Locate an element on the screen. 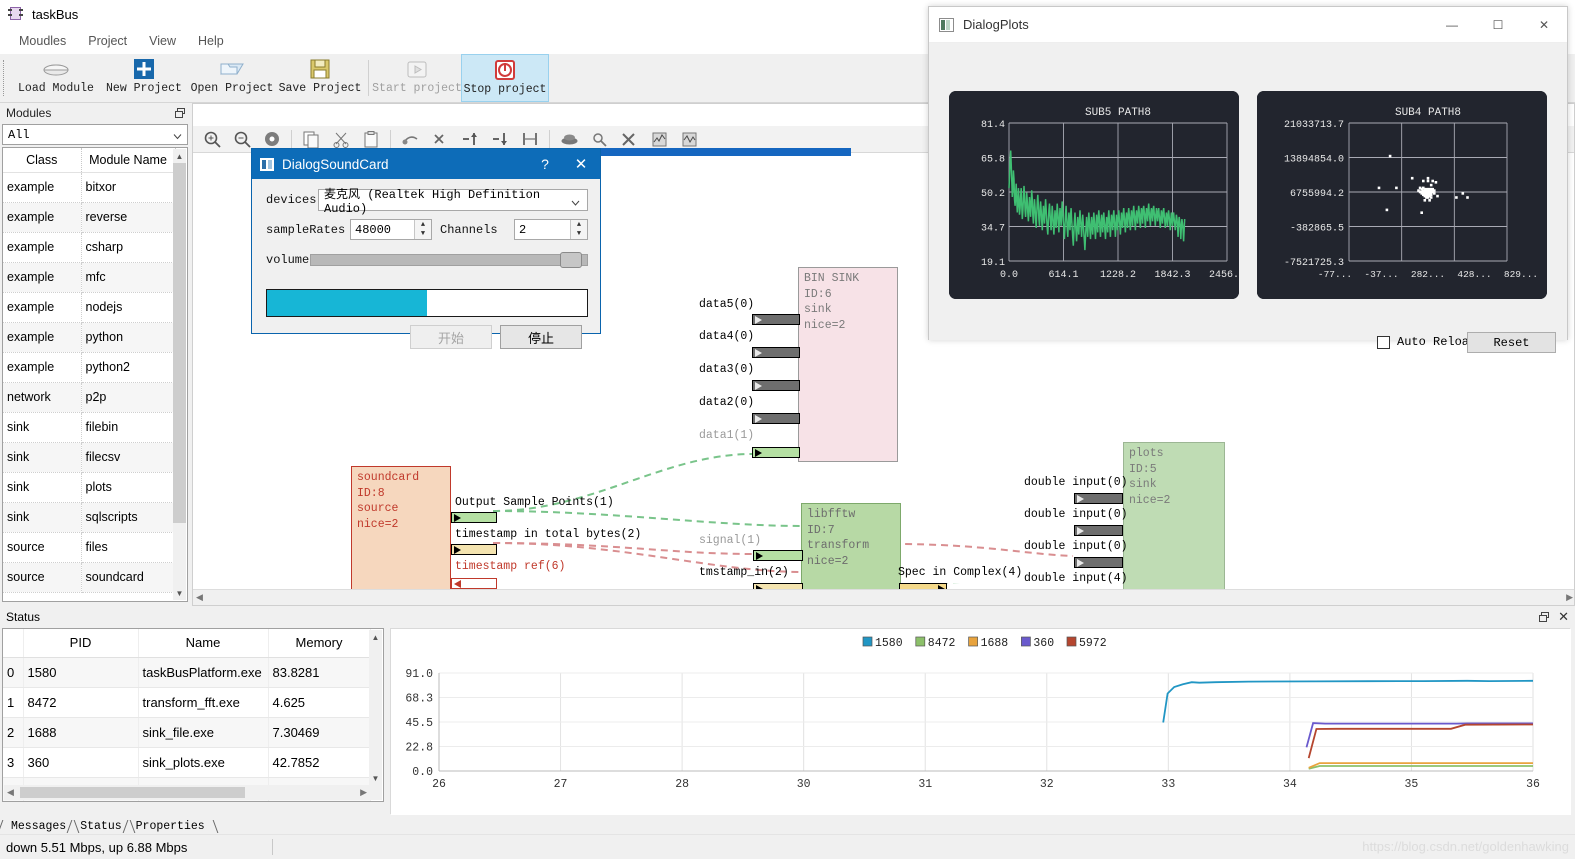  start-project-button: Start project is located at coordinates (417, 78).